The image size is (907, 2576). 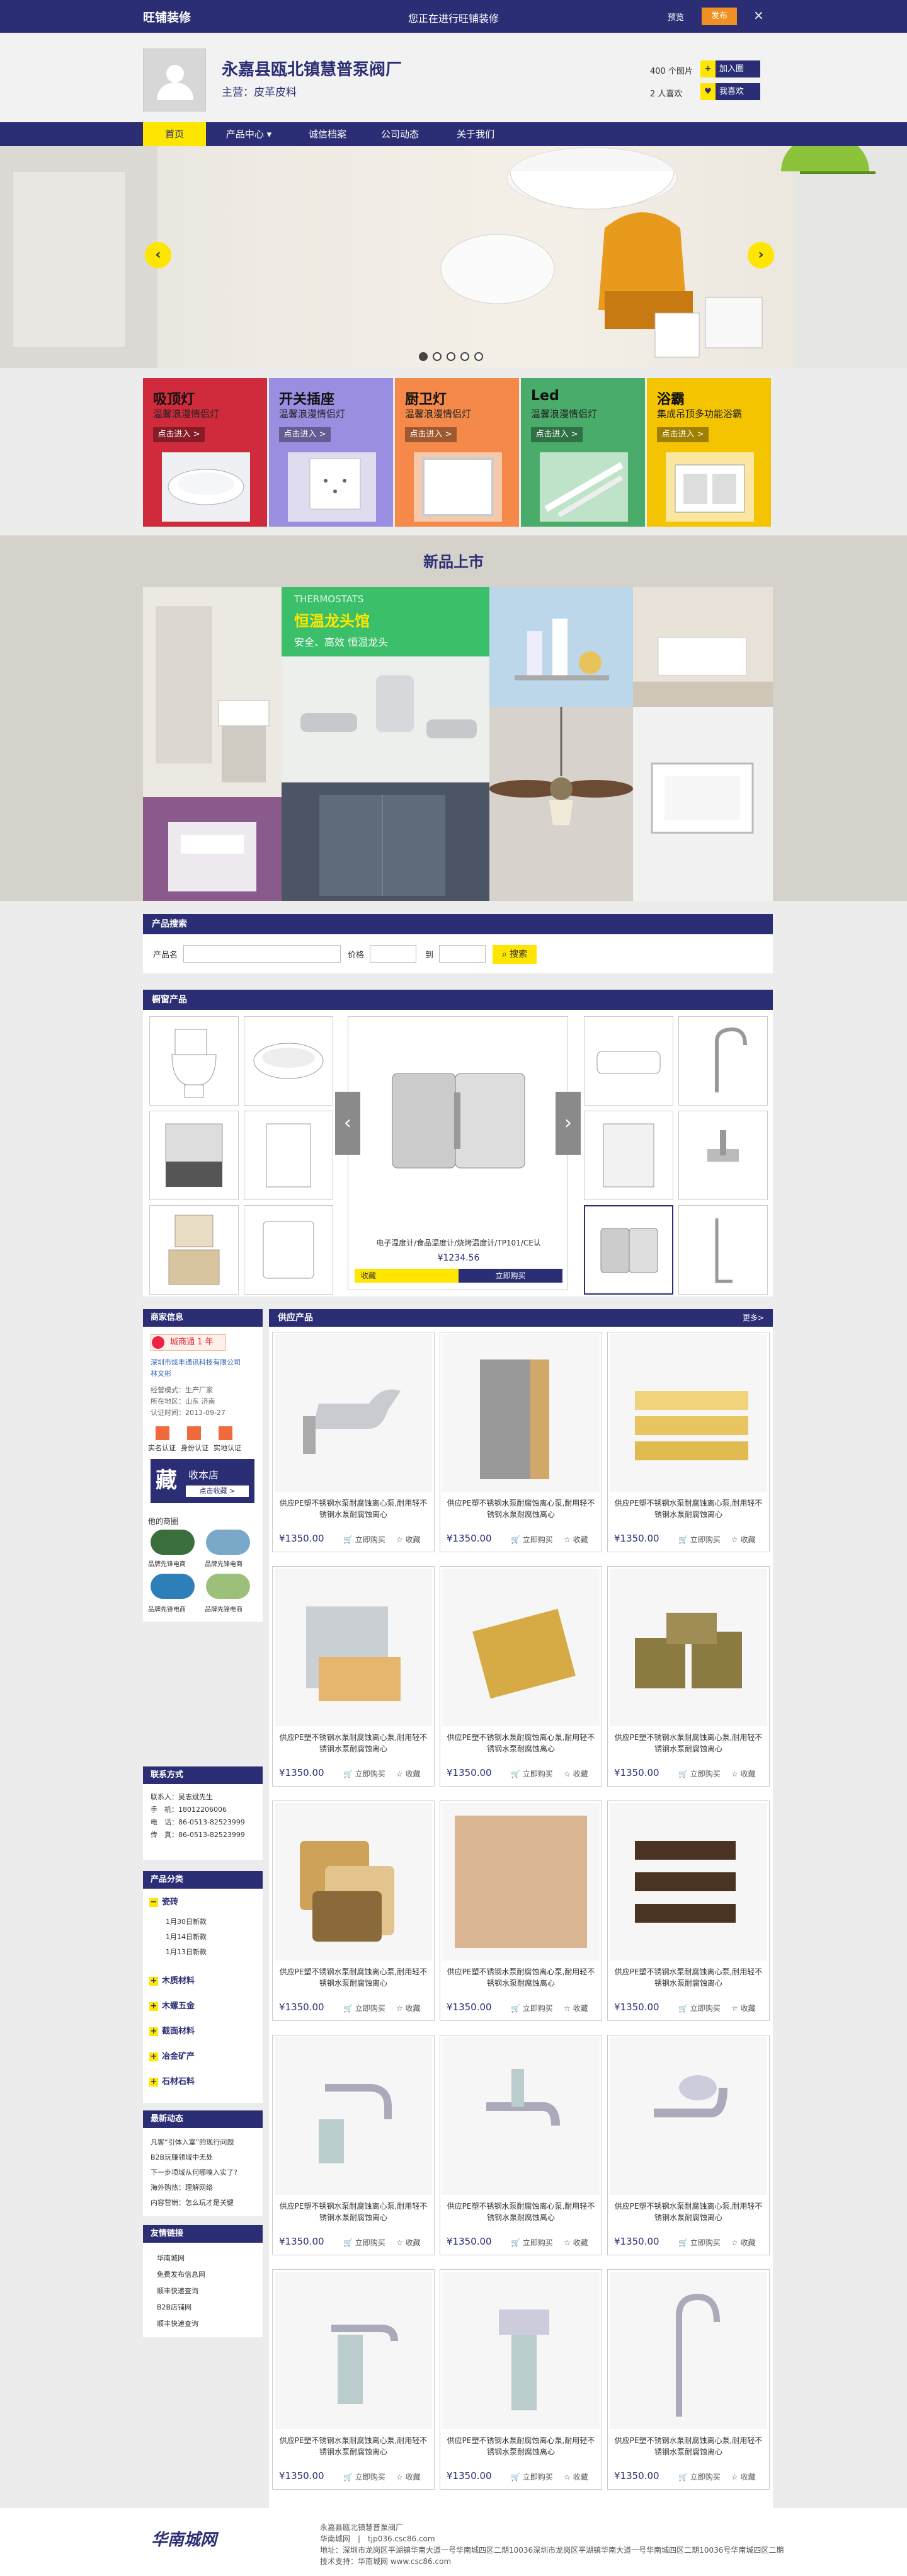 I want to click on category-item: + 截面材料, so click(x=172, y=2030).